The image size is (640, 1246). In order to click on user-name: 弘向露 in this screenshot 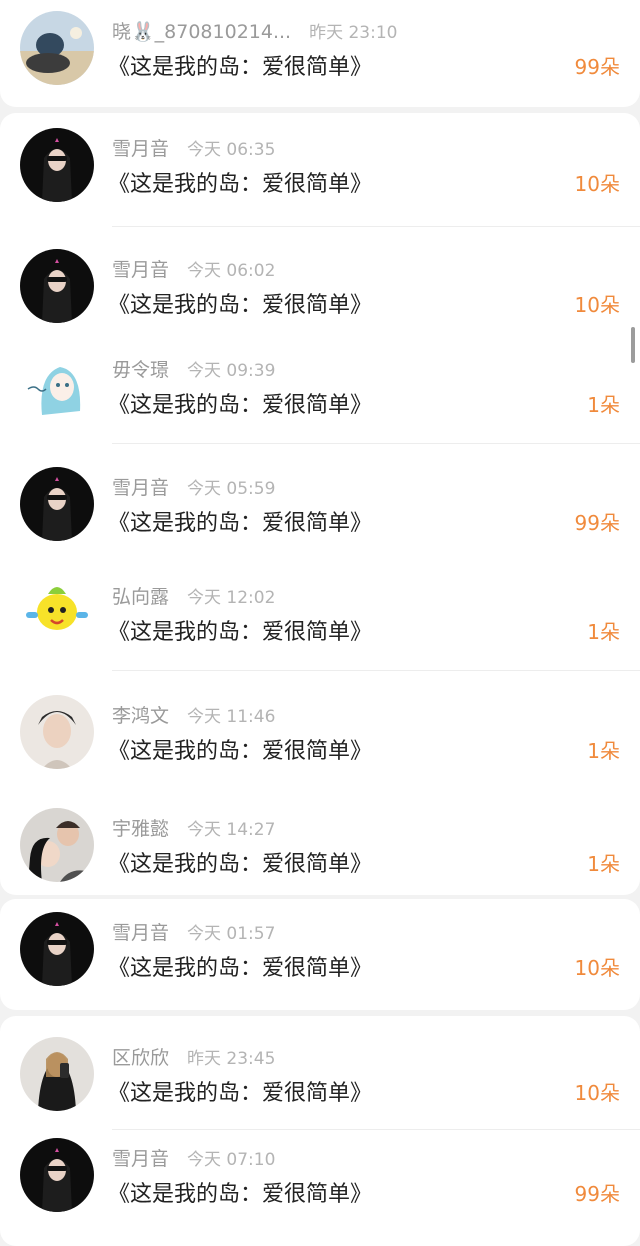, I will do `click(141, 596)`.